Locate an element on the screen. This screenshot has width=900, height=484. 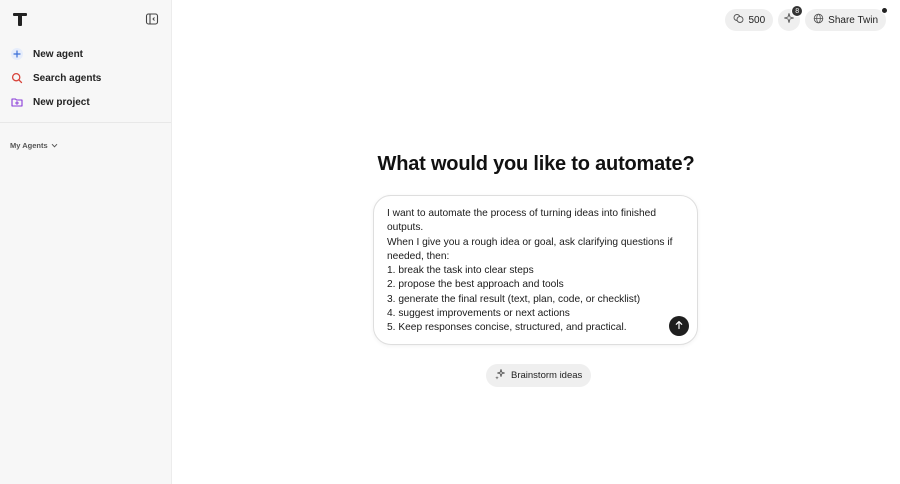
app-logo is located at coordinates (20, 19).